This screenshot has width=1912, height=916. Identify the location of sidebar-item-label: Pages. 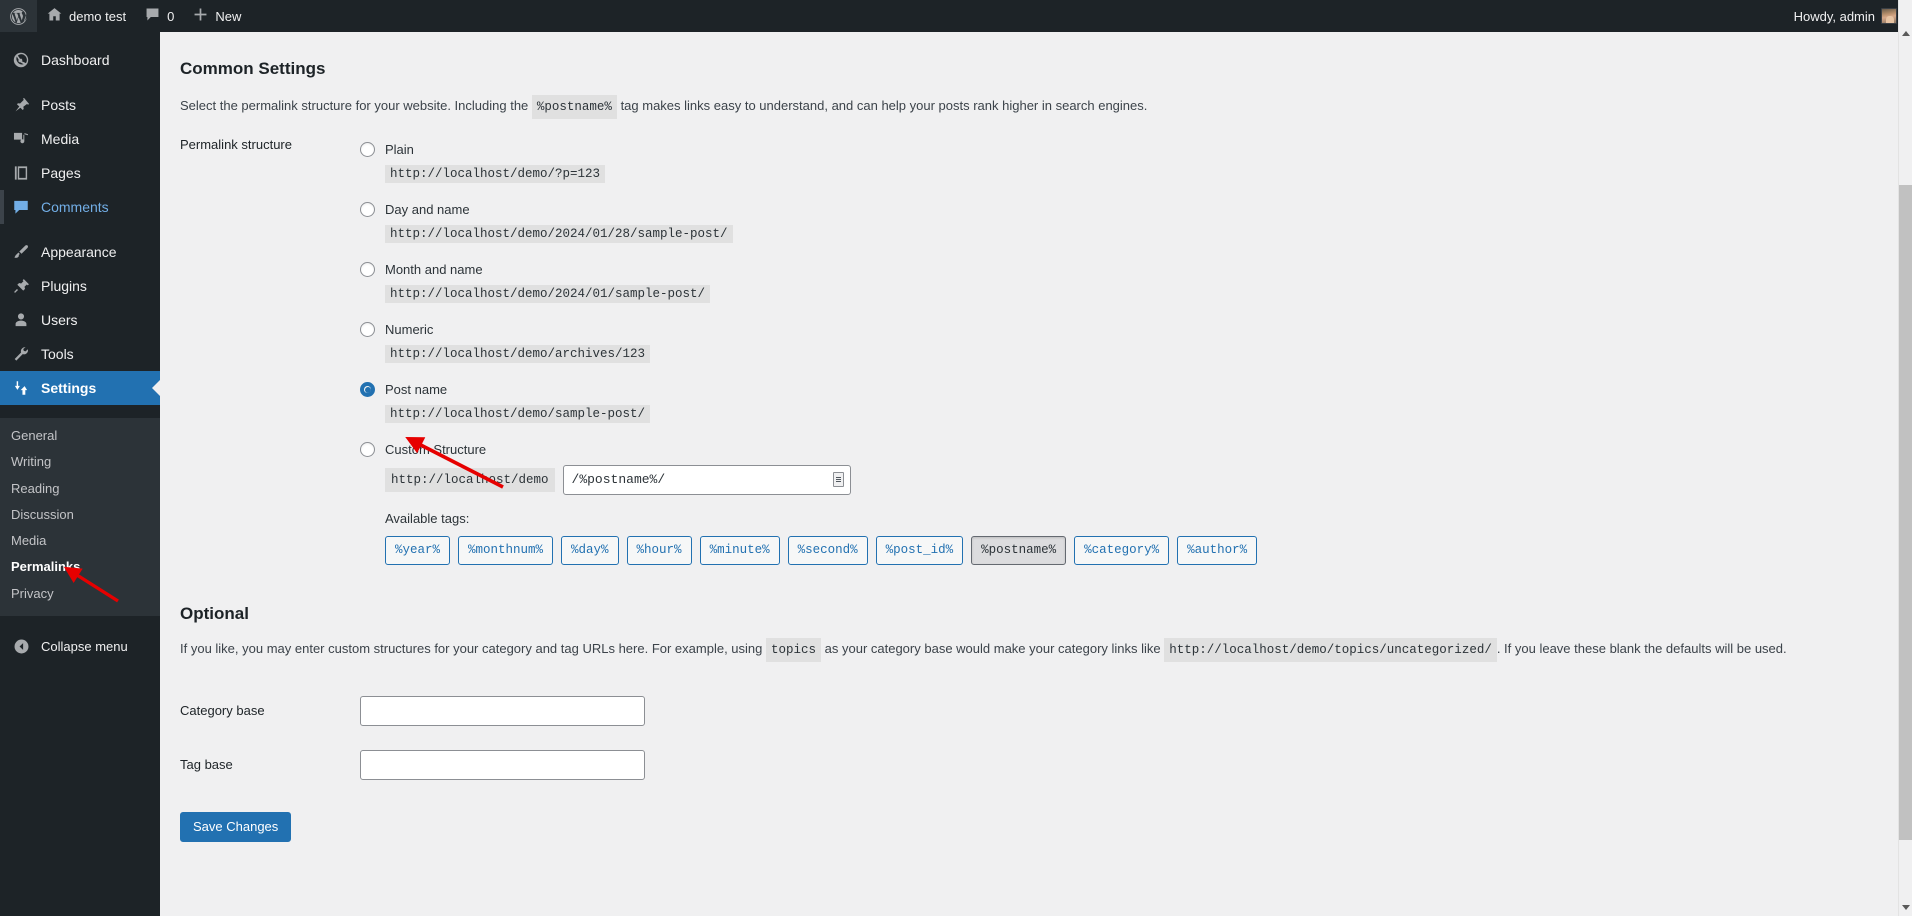
(61, 173).